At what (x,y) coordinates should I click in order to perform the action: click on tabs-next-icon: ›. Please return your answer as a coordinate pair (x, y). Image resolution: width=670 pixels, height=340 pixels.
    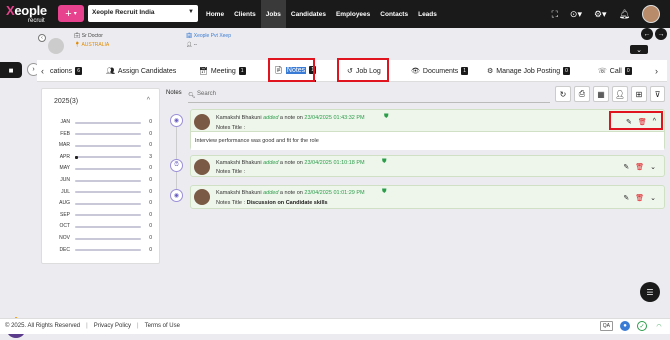
    Looking at the image, I should click on (656, 71).